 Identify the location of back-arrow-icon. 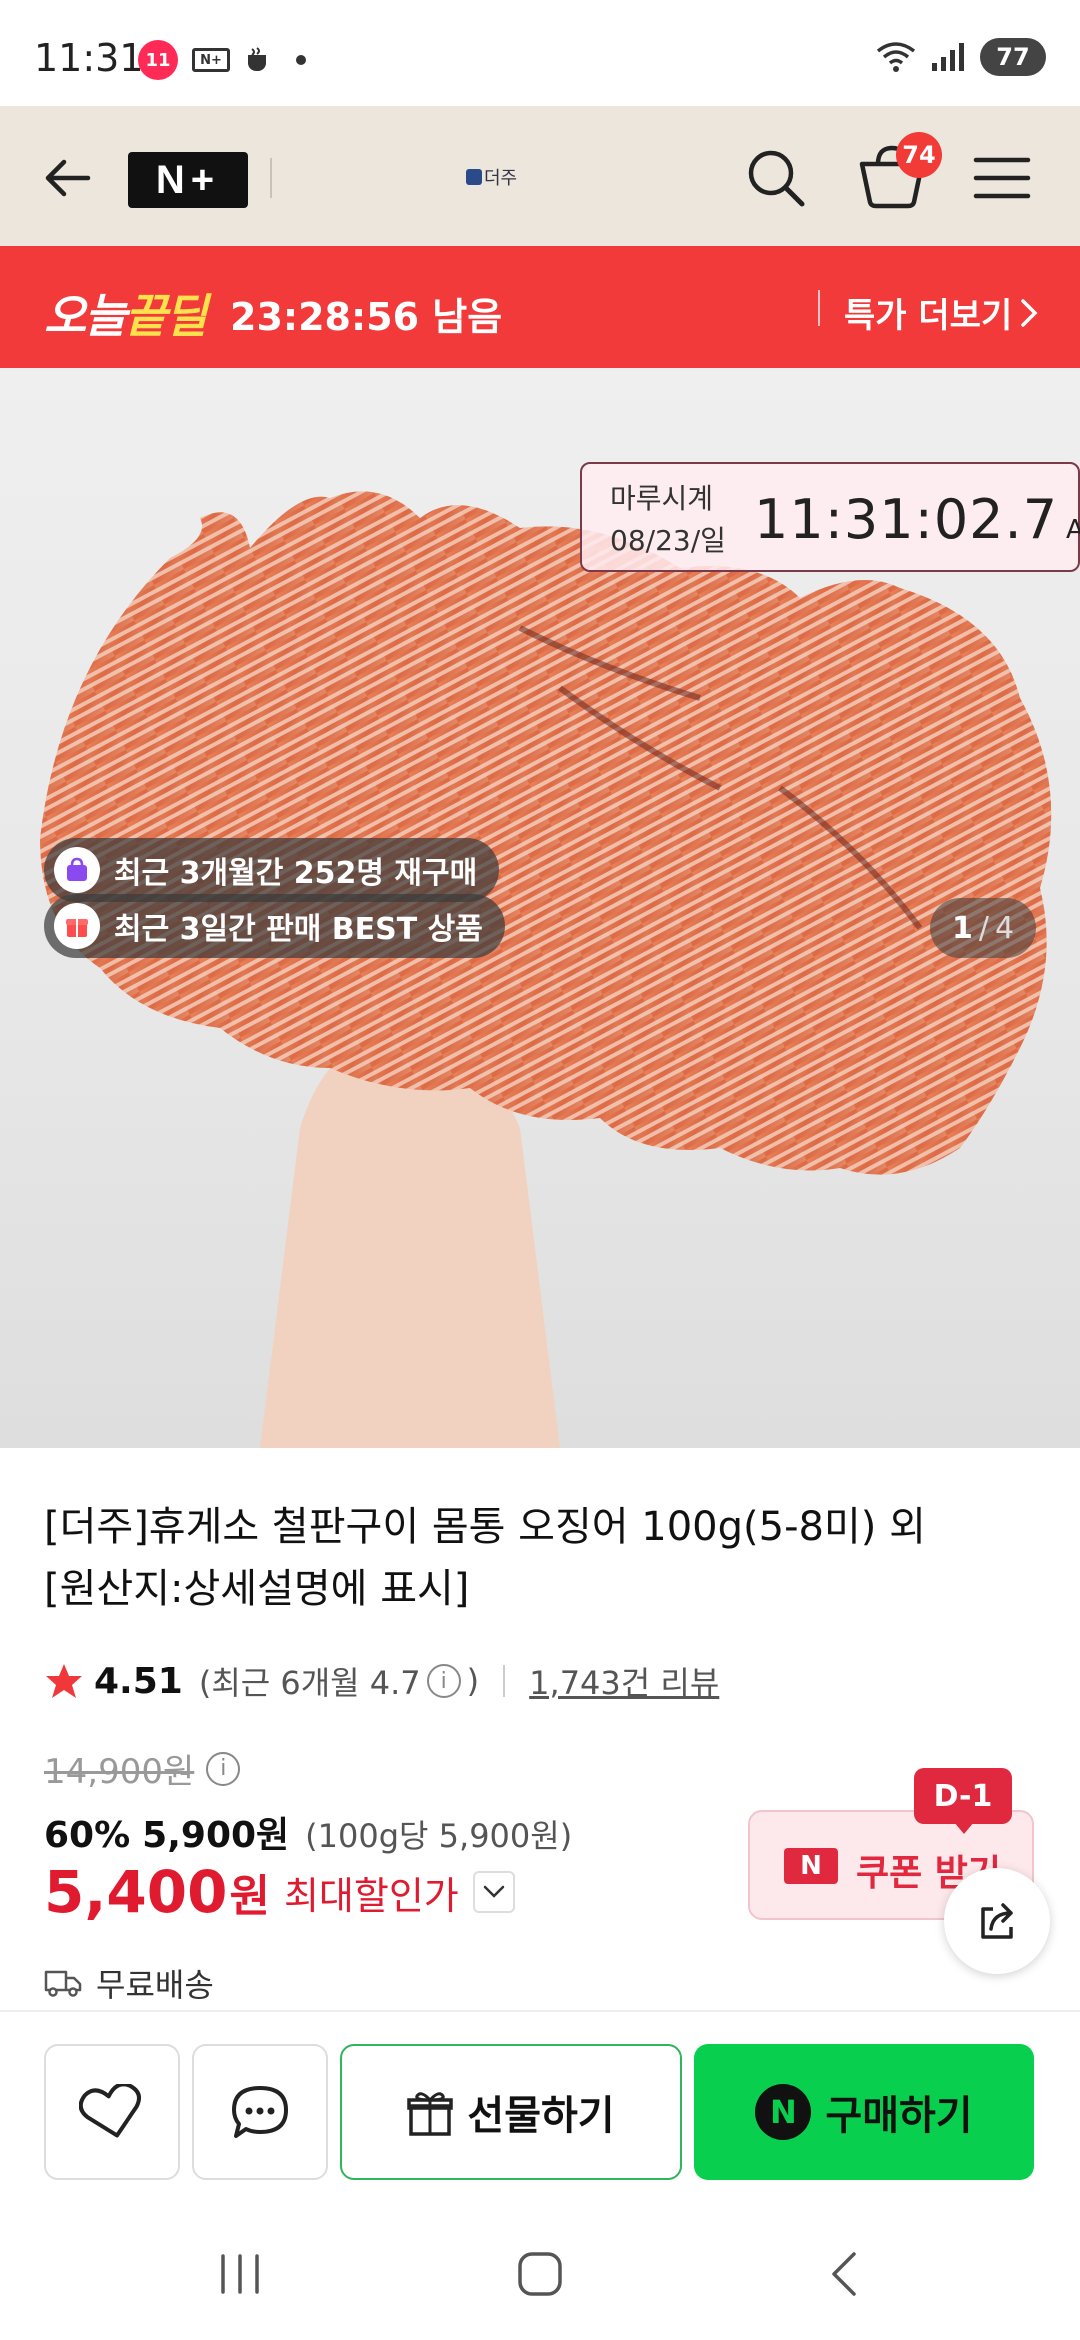
(68, 178).